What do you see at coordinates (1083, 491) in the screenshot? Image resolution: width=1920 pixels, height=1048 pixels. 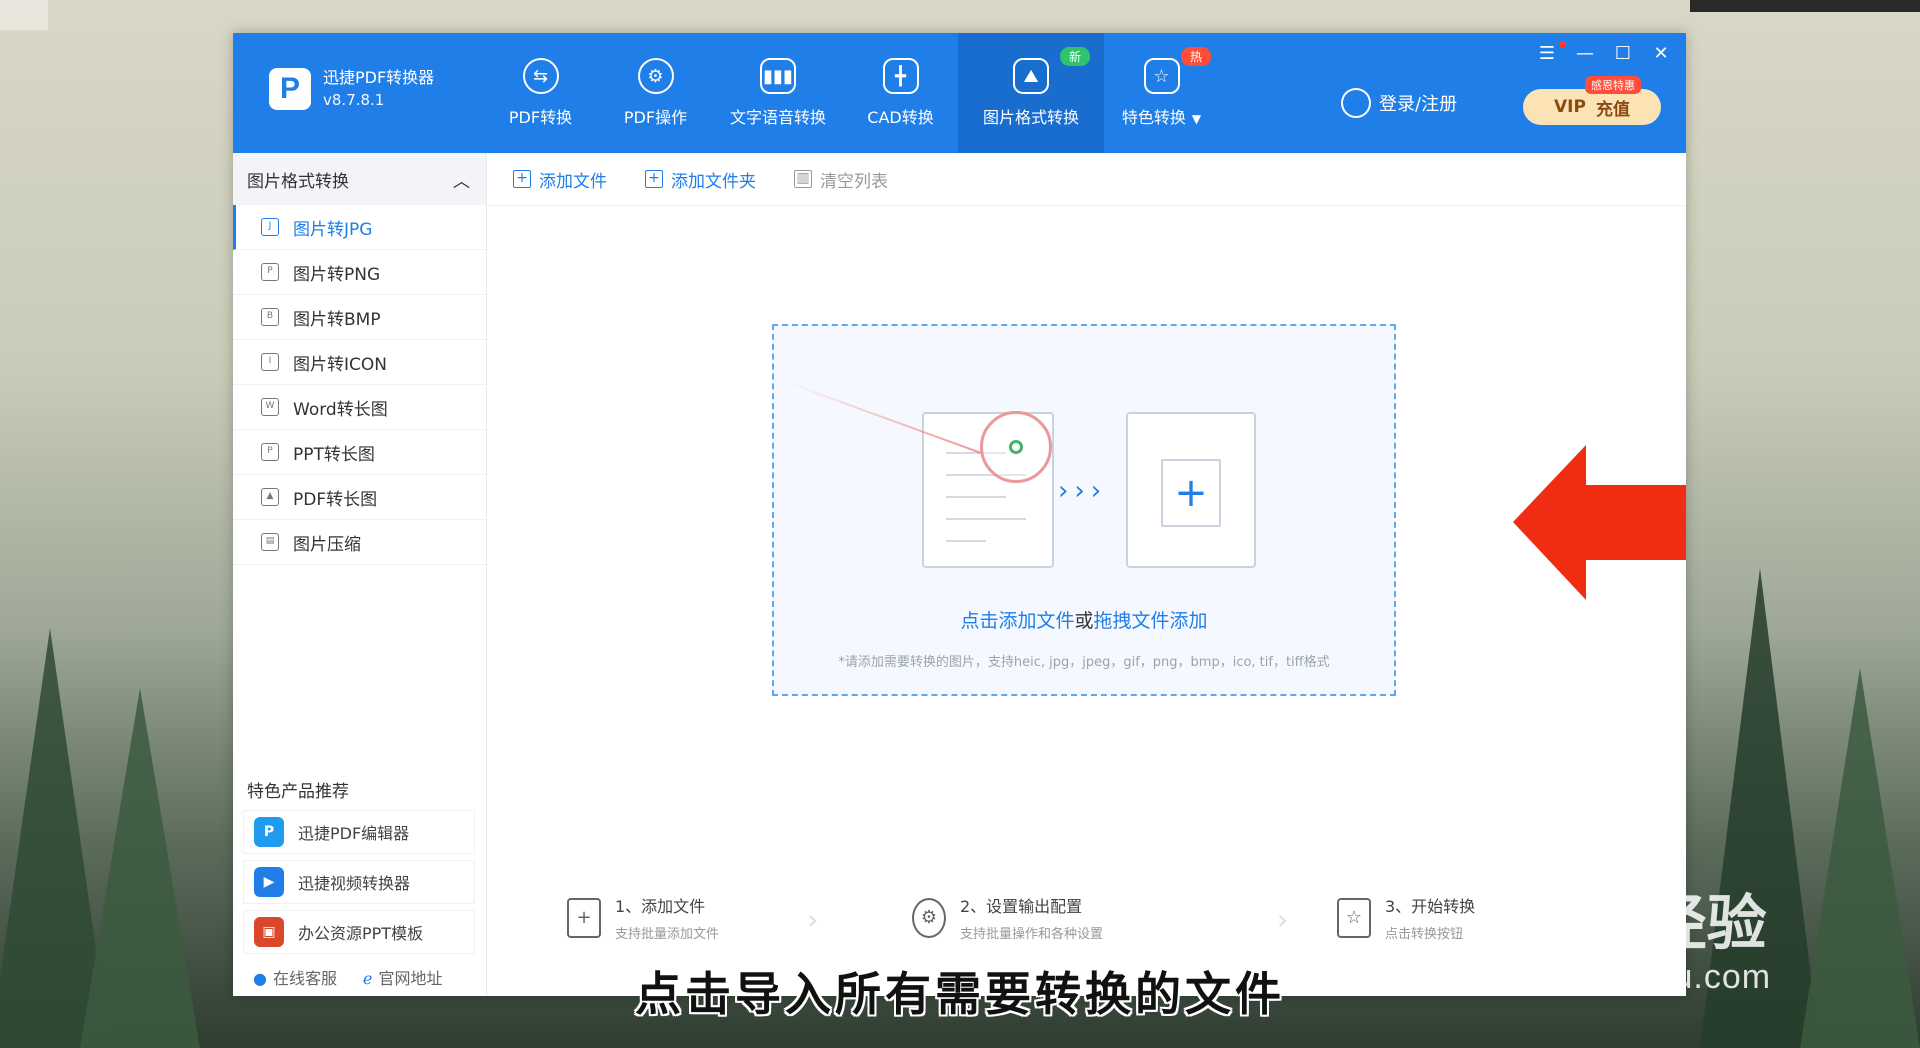 I see `chevron-right-icon: ›››` at bounding box center [1083, 491].